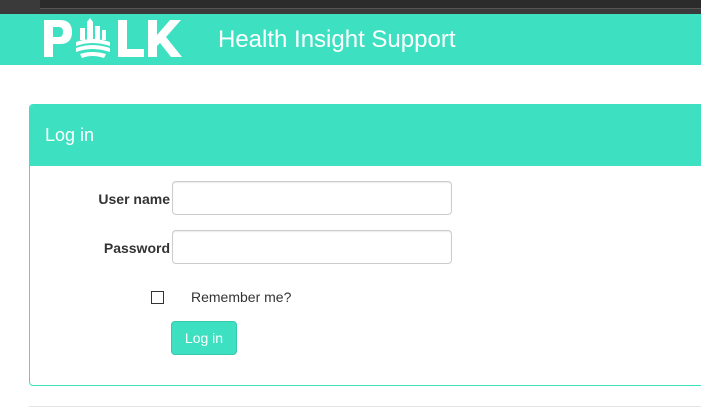  I want to click on remember-me-checkbox, so click(157, 297).